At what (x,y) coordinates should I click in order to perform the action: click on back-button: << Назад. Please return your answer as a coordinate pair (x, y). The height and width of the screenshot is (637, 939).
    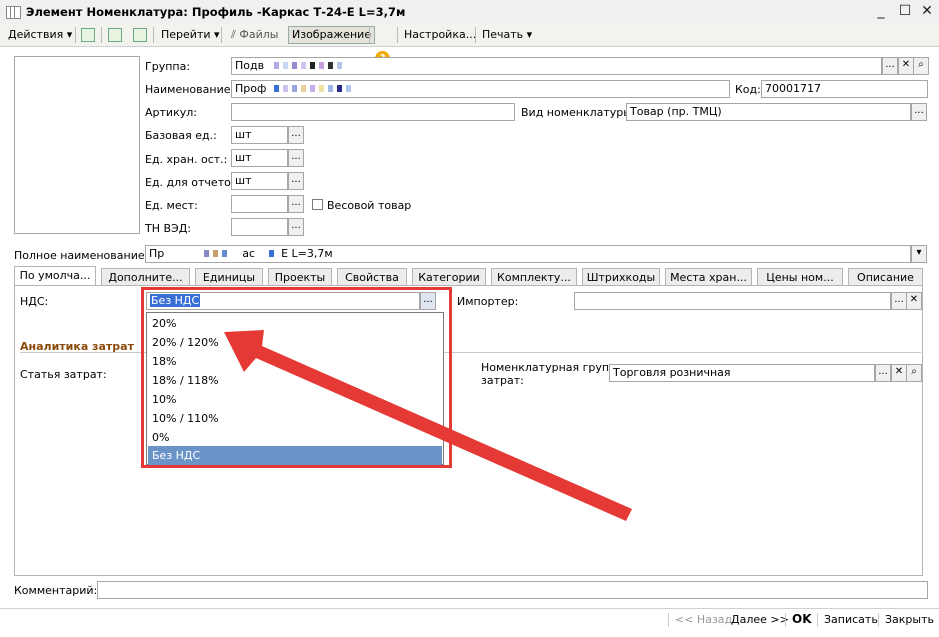
    Looking at the image, I should click on (703, 619).